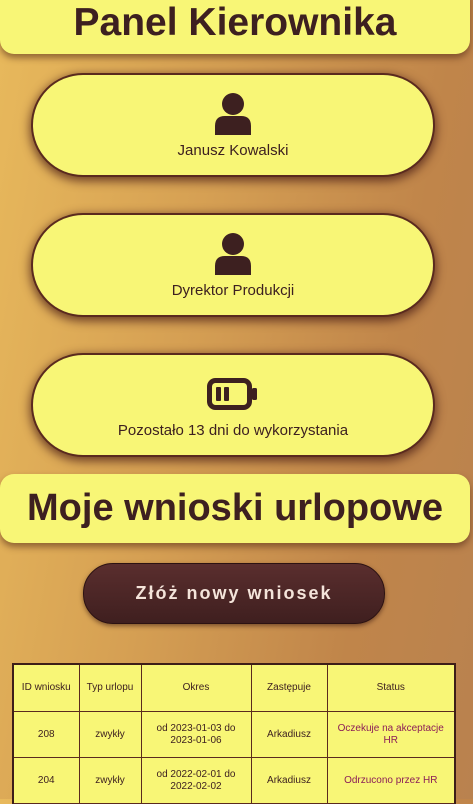 The width and height of the screenshot is (473, 804). I want to click on leave-period: od 2022-02-01 do 2022-02-02, so click(196, 780).